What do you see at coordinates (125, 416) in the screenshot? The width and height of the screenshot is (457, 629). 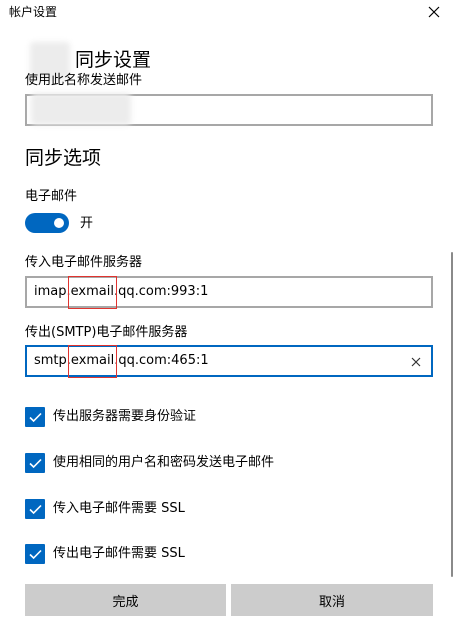 I see `checkbox-label: 传出服务器需要身份验证` at bounding box center [125, 416].